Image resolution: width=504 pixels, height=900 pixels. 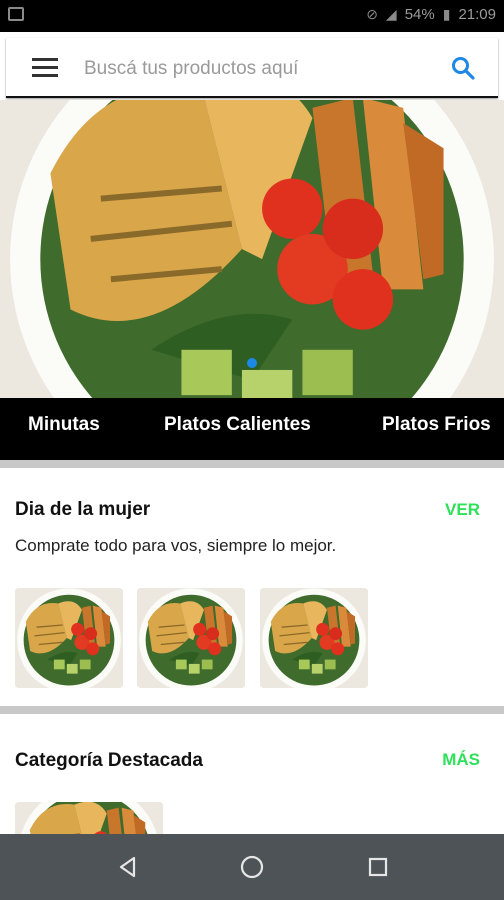 I want to click on home-icon, so click(x=252, y=867).